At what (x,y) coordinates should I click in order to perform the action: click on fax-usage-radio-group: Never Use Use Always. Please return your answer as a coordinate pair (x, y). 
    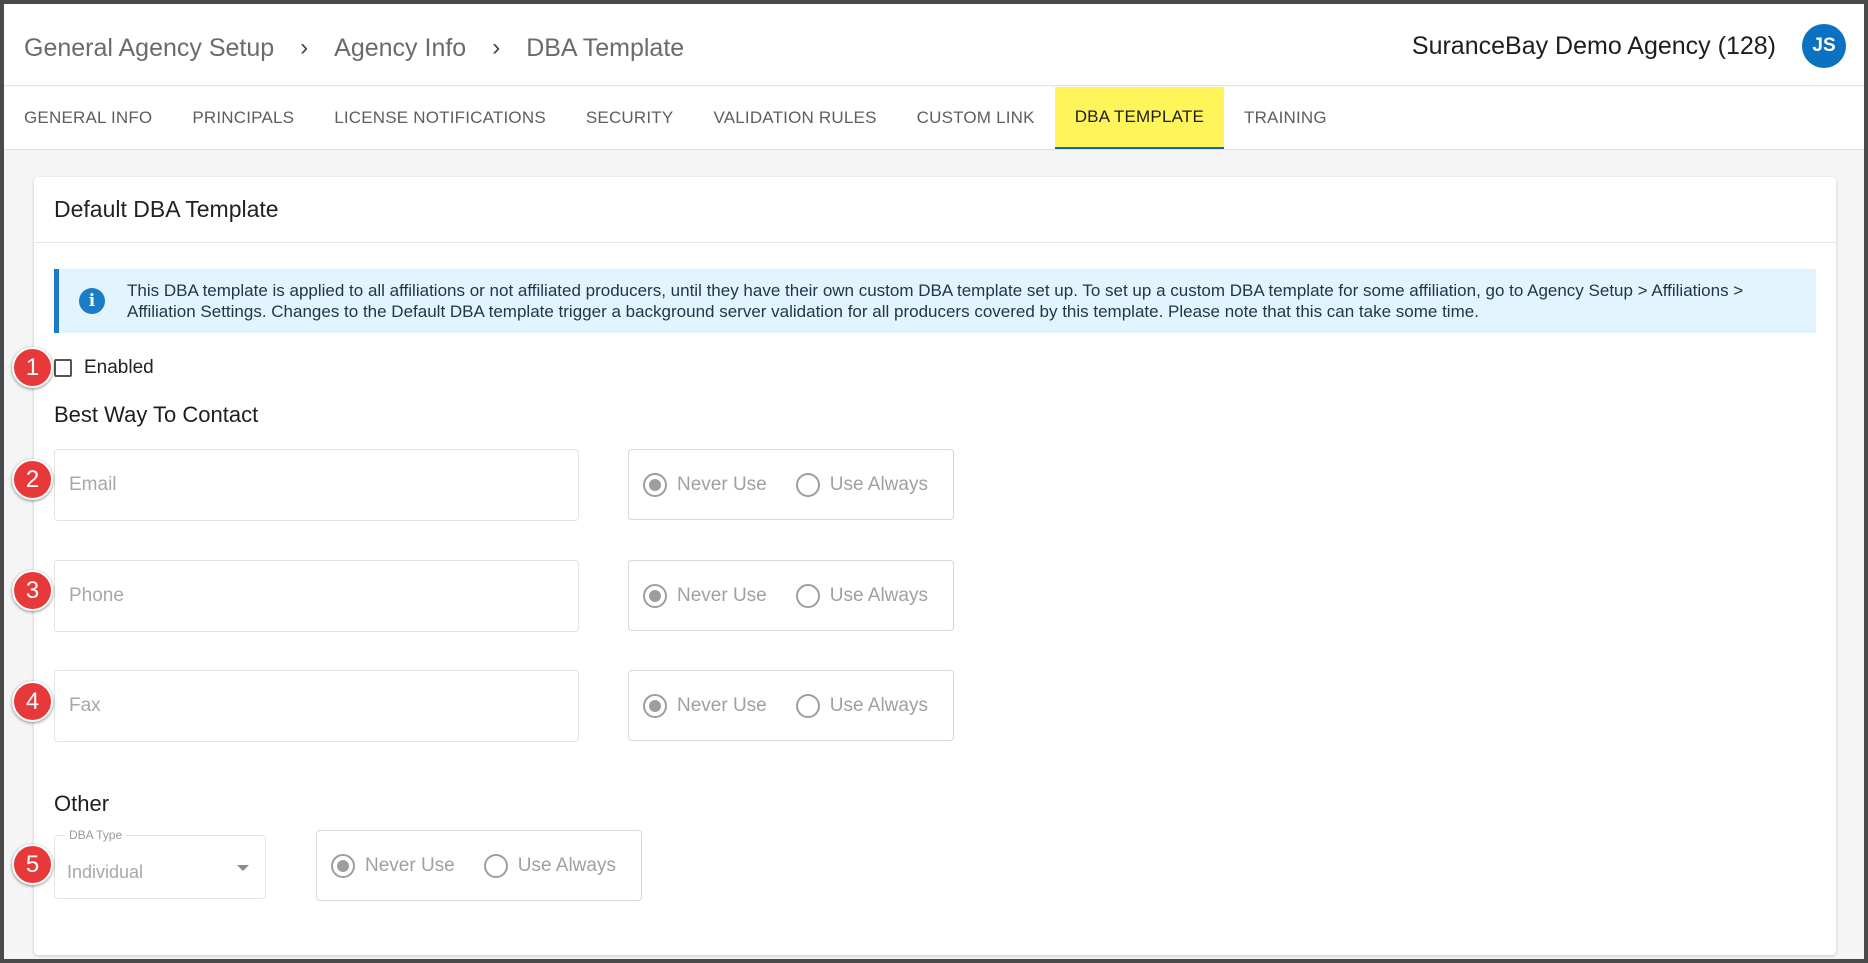
    Looking at the image, I should click on (791, 705).